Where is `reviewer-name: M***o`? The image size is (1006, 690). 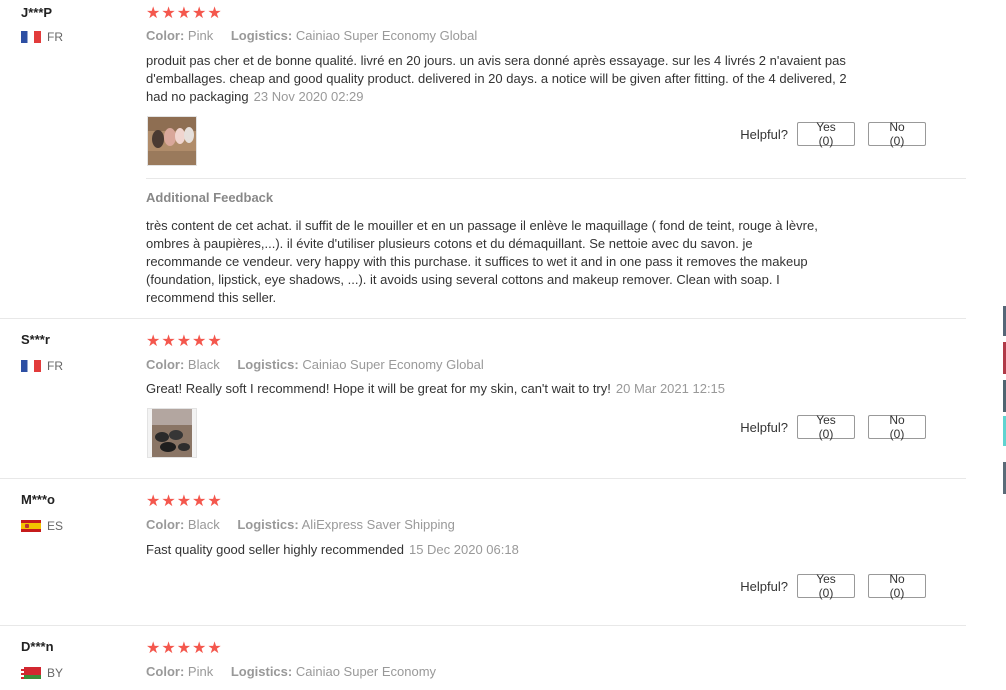 reviewer-name: M***o is located at coordinates (38, 499).